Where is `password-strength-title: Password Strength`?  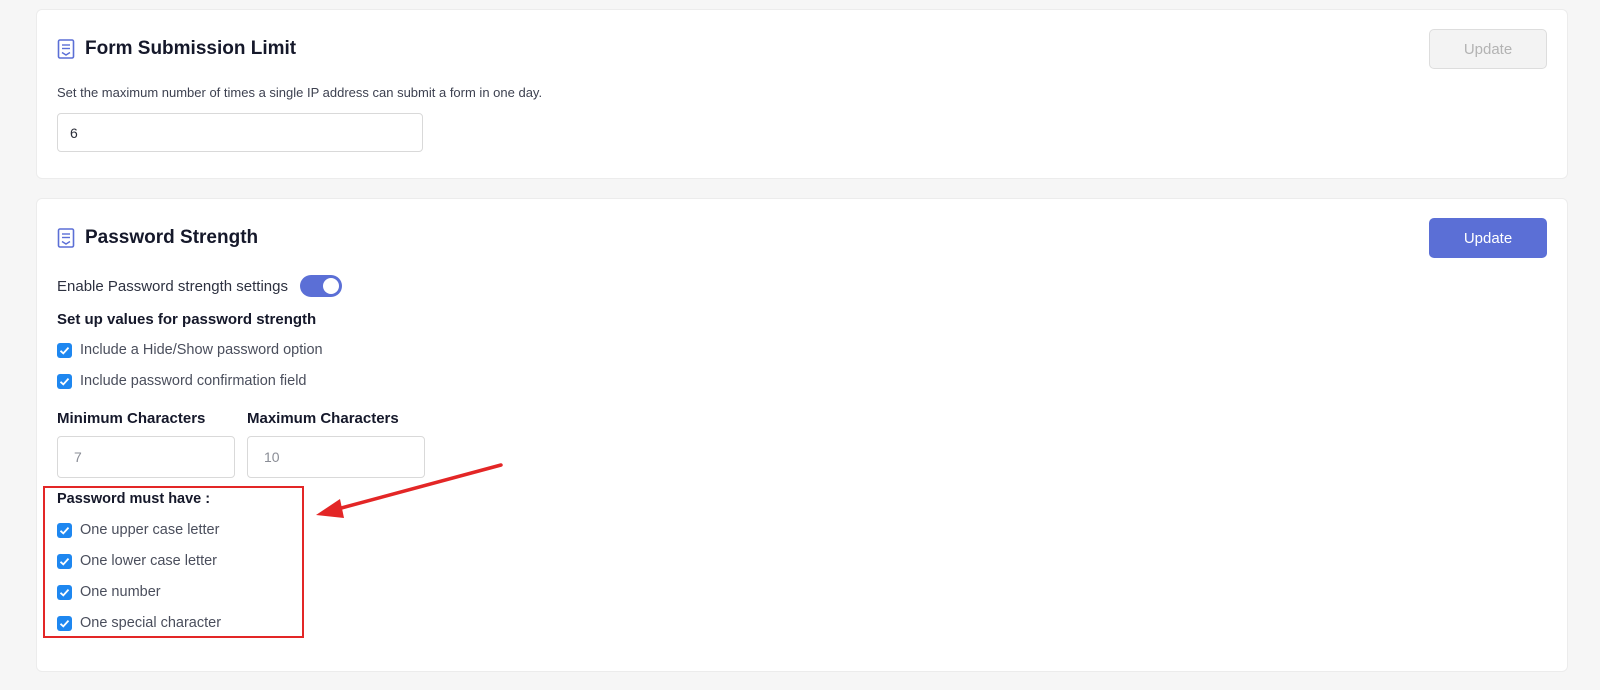
password-strength-title: Password Strength is located at coordinates (172, 237).